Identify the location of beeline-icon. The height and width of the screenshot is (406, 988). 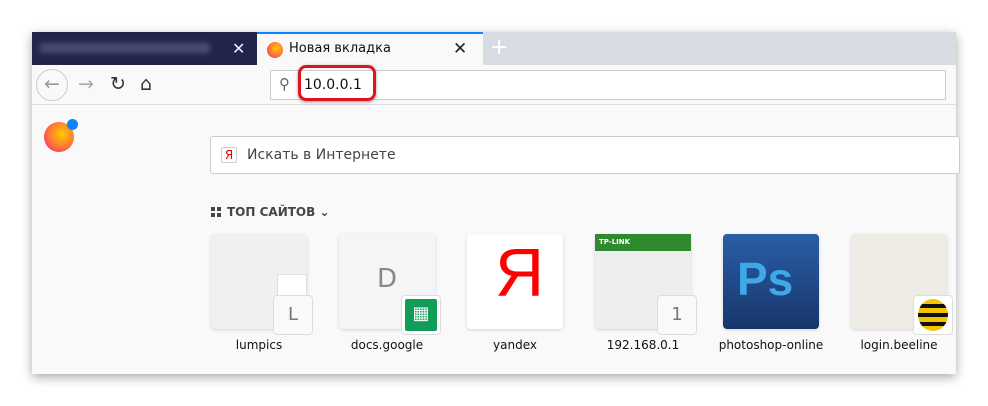
(933, 315).